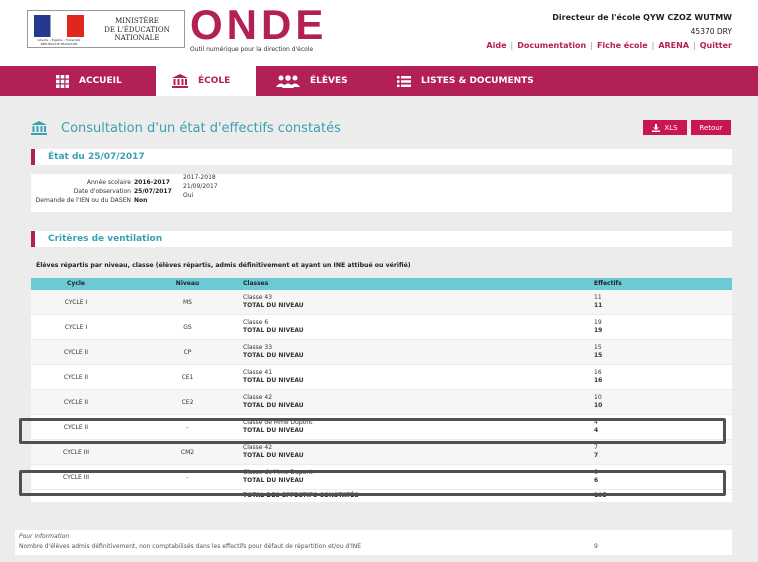  What do you see at coordinates (600, 495) in the screenshot?
I see `grand-total-value: 105` at bounding box center [600, 495].